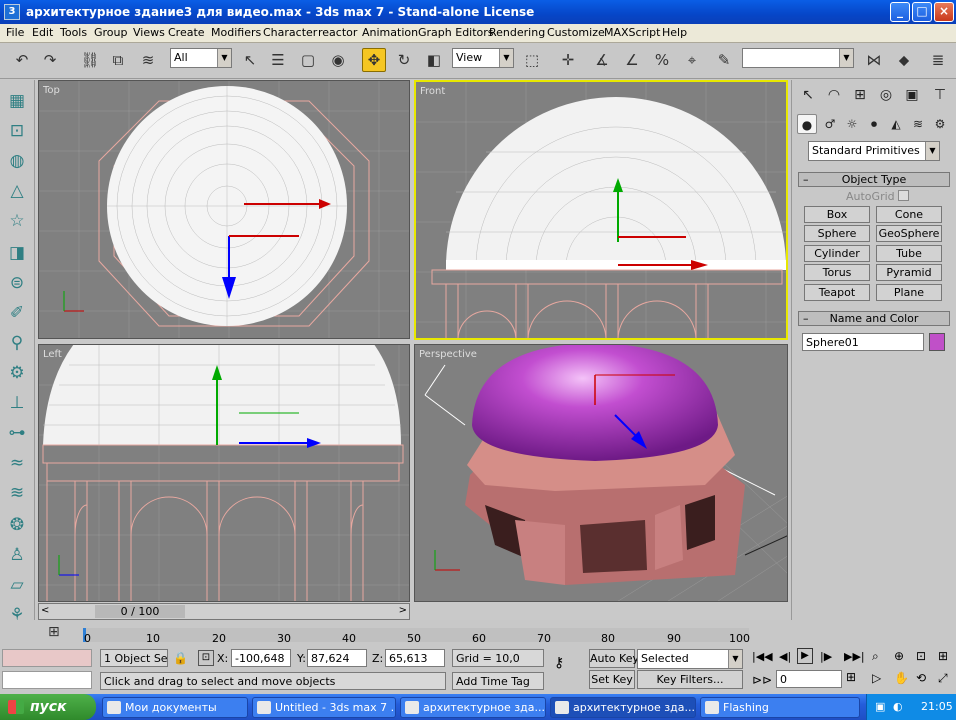 This screenshot has height=720, width=956. Describe the element at coordinates (874, 179) in the screenshot. I see `object-type-rollout: – Object Type` at that location.